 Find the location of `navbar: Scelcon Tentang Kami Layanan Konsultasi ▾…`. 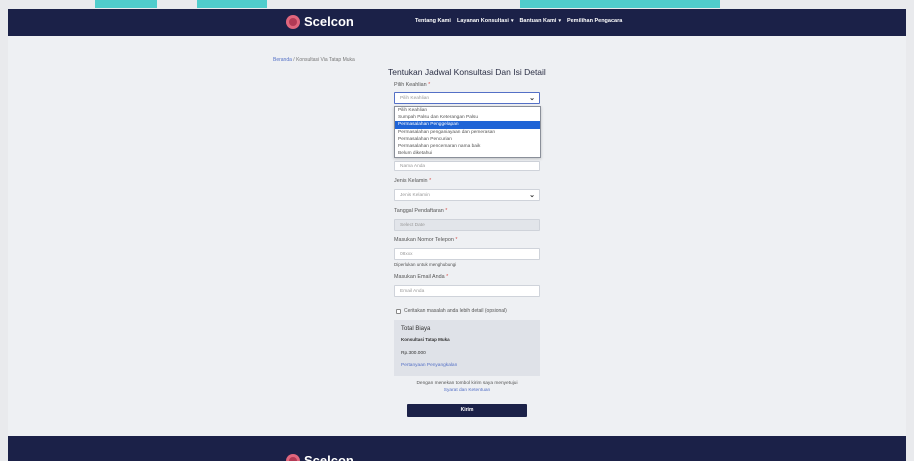

navbar: Scelcon Tentang Kami Layanan Konsultasi ▾… is located at coordinates (457, 22).